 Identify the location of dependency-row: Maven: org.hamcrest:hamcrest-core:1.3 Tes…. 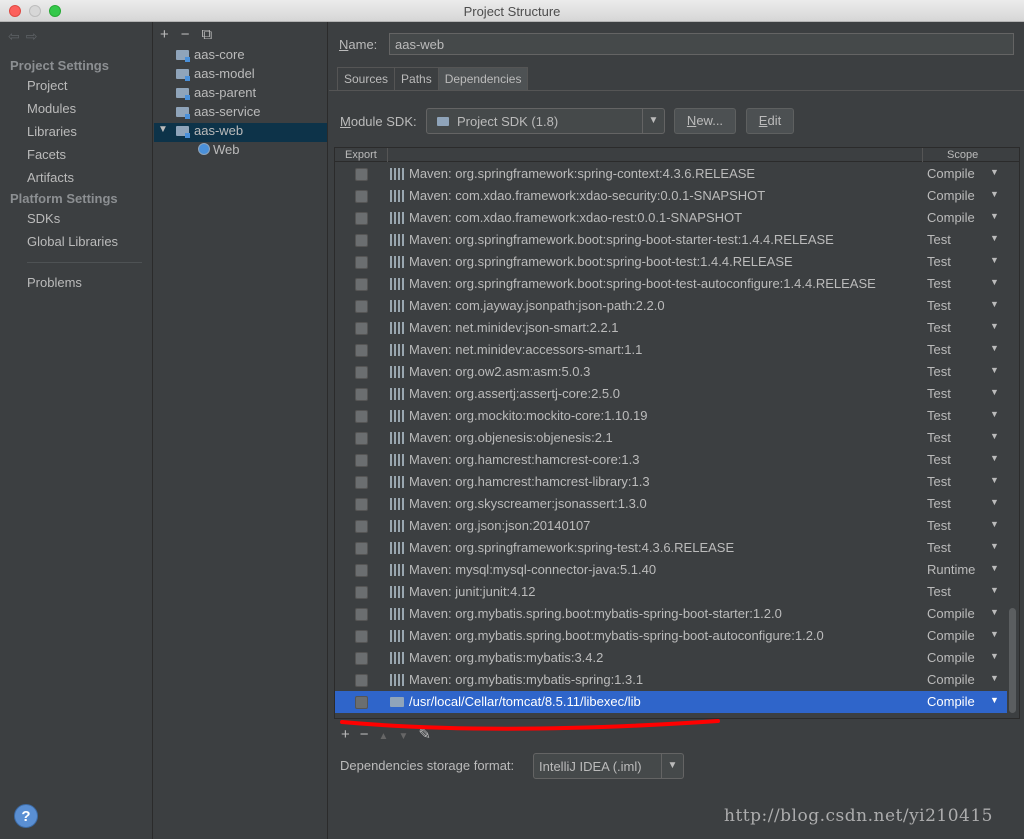
(671, 460).